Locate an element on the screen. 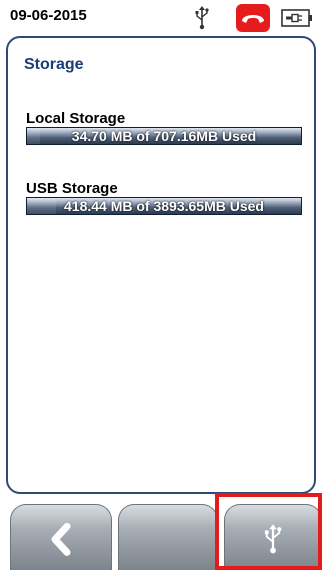  usb-storage-usage: 418.44 MB of 3893.65MB Used is located at coordinates (164, 206).